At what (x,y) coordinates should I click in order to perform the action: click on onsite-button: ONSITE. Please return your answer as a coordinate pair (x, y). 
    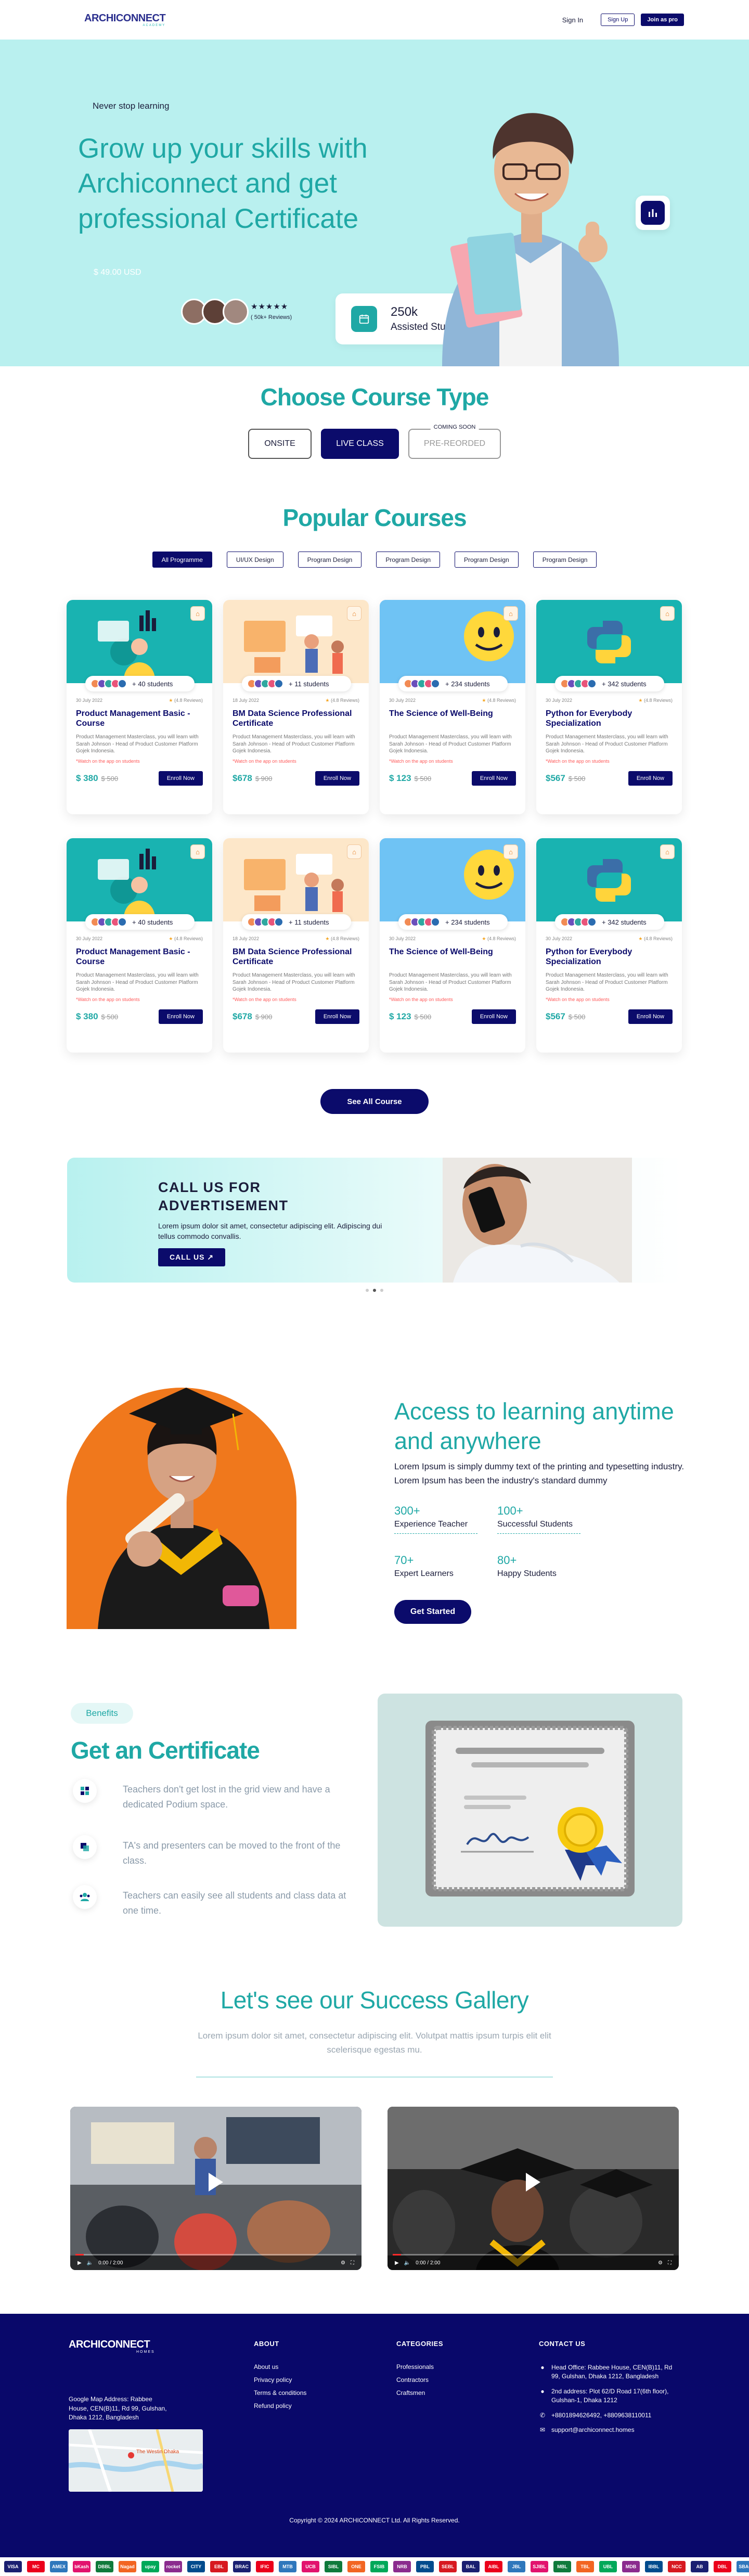
    Looking at the image, I should click on (280, 444).